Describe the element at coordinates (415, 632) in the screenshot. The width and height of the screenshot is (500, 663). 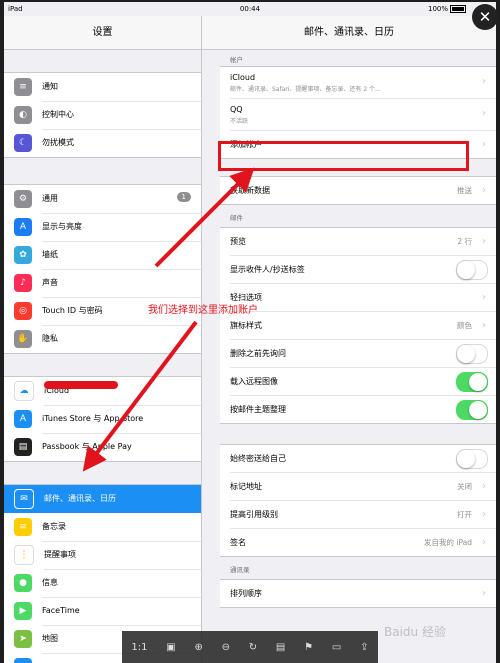
I see `watermark: Baidu 经验` at that location.